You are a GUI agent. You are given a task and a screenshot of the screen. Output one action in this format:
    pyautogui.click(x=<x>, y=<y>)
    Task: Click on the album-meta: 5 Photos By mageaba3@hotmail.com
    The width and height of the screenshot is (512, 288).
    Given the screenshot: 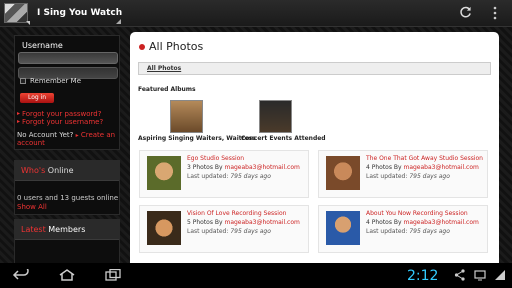 What is the action you would take?
    pyautogui.click(x=243, y=222)
    